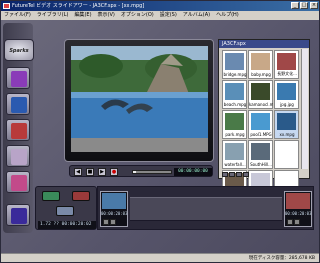 Image resolution: width=320 pixels, height=263 pixels. What do you see at coordinates (261, 104) in the screenshot?
I see `thumbnail-label: kamanocl.mpg` at bounding box center [261, 104].